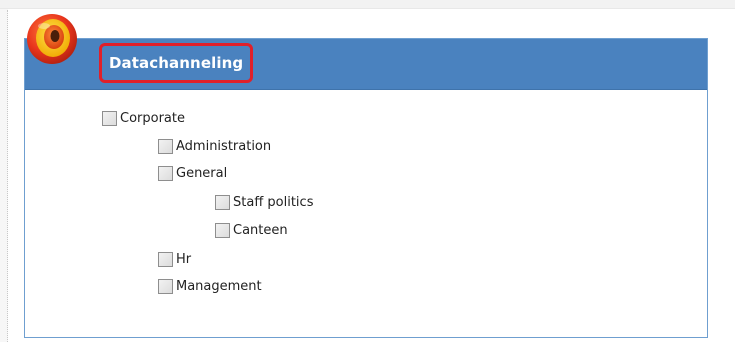 The height and width of the screenshot is (342, 735). I want to click on tree-node-label: Corporate, so click(152, 118).